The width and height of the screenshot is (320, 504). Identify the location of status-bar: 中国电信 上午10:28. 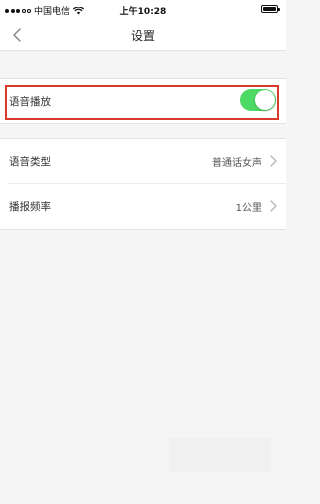
(143, 10).